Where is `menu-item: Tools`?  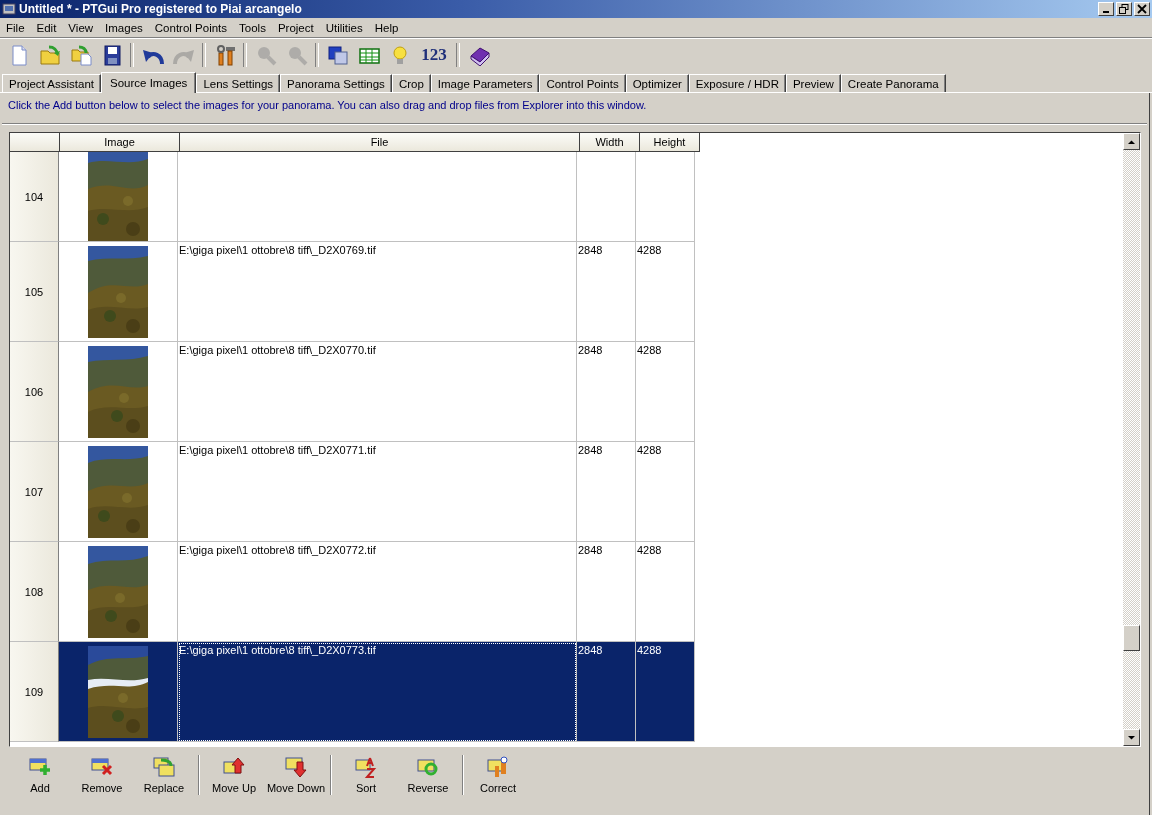 menu-item: Tools is located at coordinates (252, 27).